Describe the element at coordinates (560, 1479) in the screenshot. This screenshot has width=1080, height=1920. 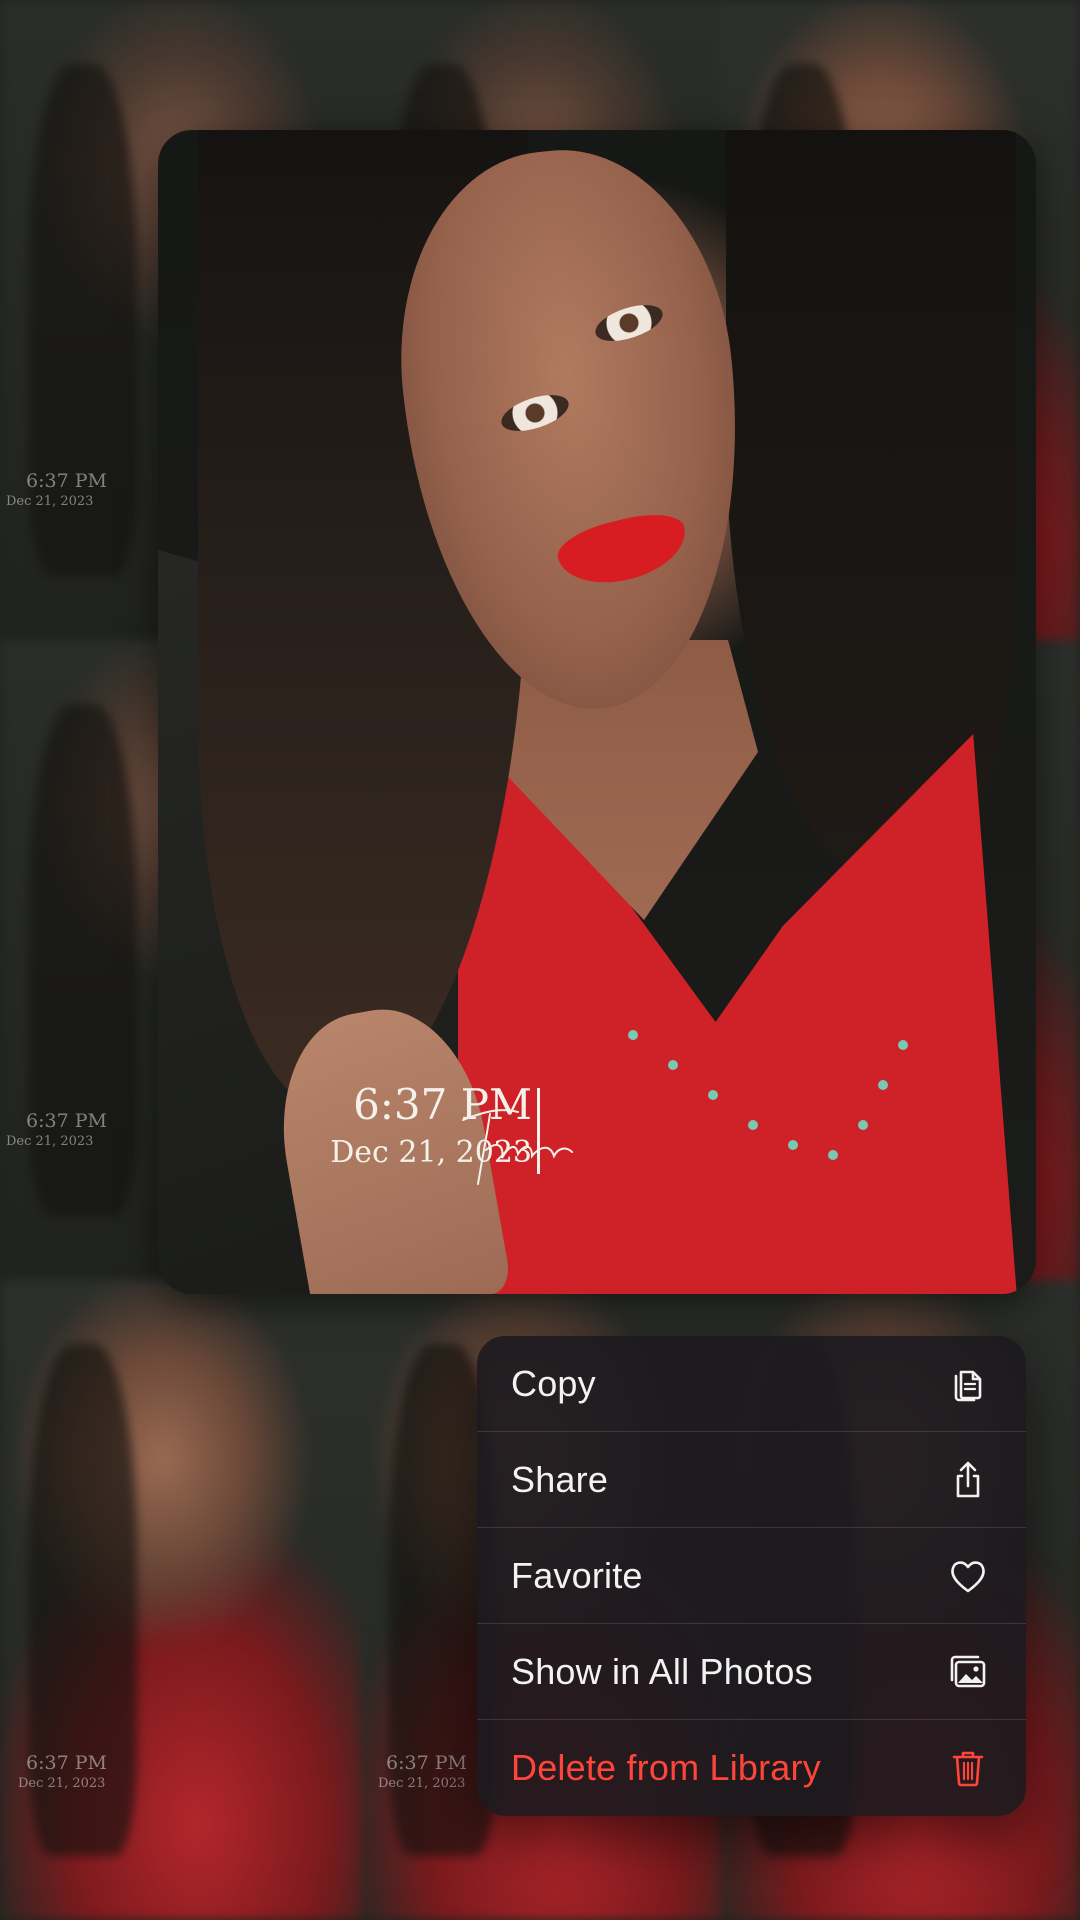
I see `menu-item-label: Share` at that location.